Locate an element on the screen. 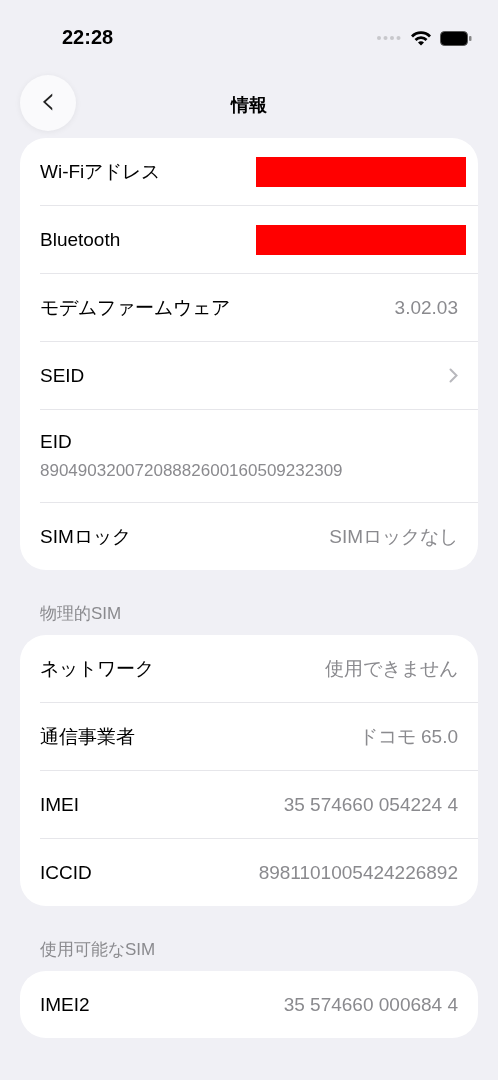 This screenshot has width=498, height=1080. row-value: SIMロックなし is located at coordinates (393, 536).